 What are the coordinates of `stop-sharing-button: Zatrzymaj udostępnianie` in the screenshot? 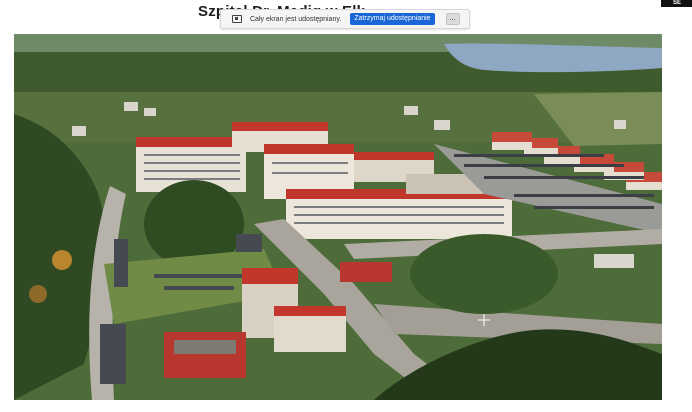 It's located at (392, 19).